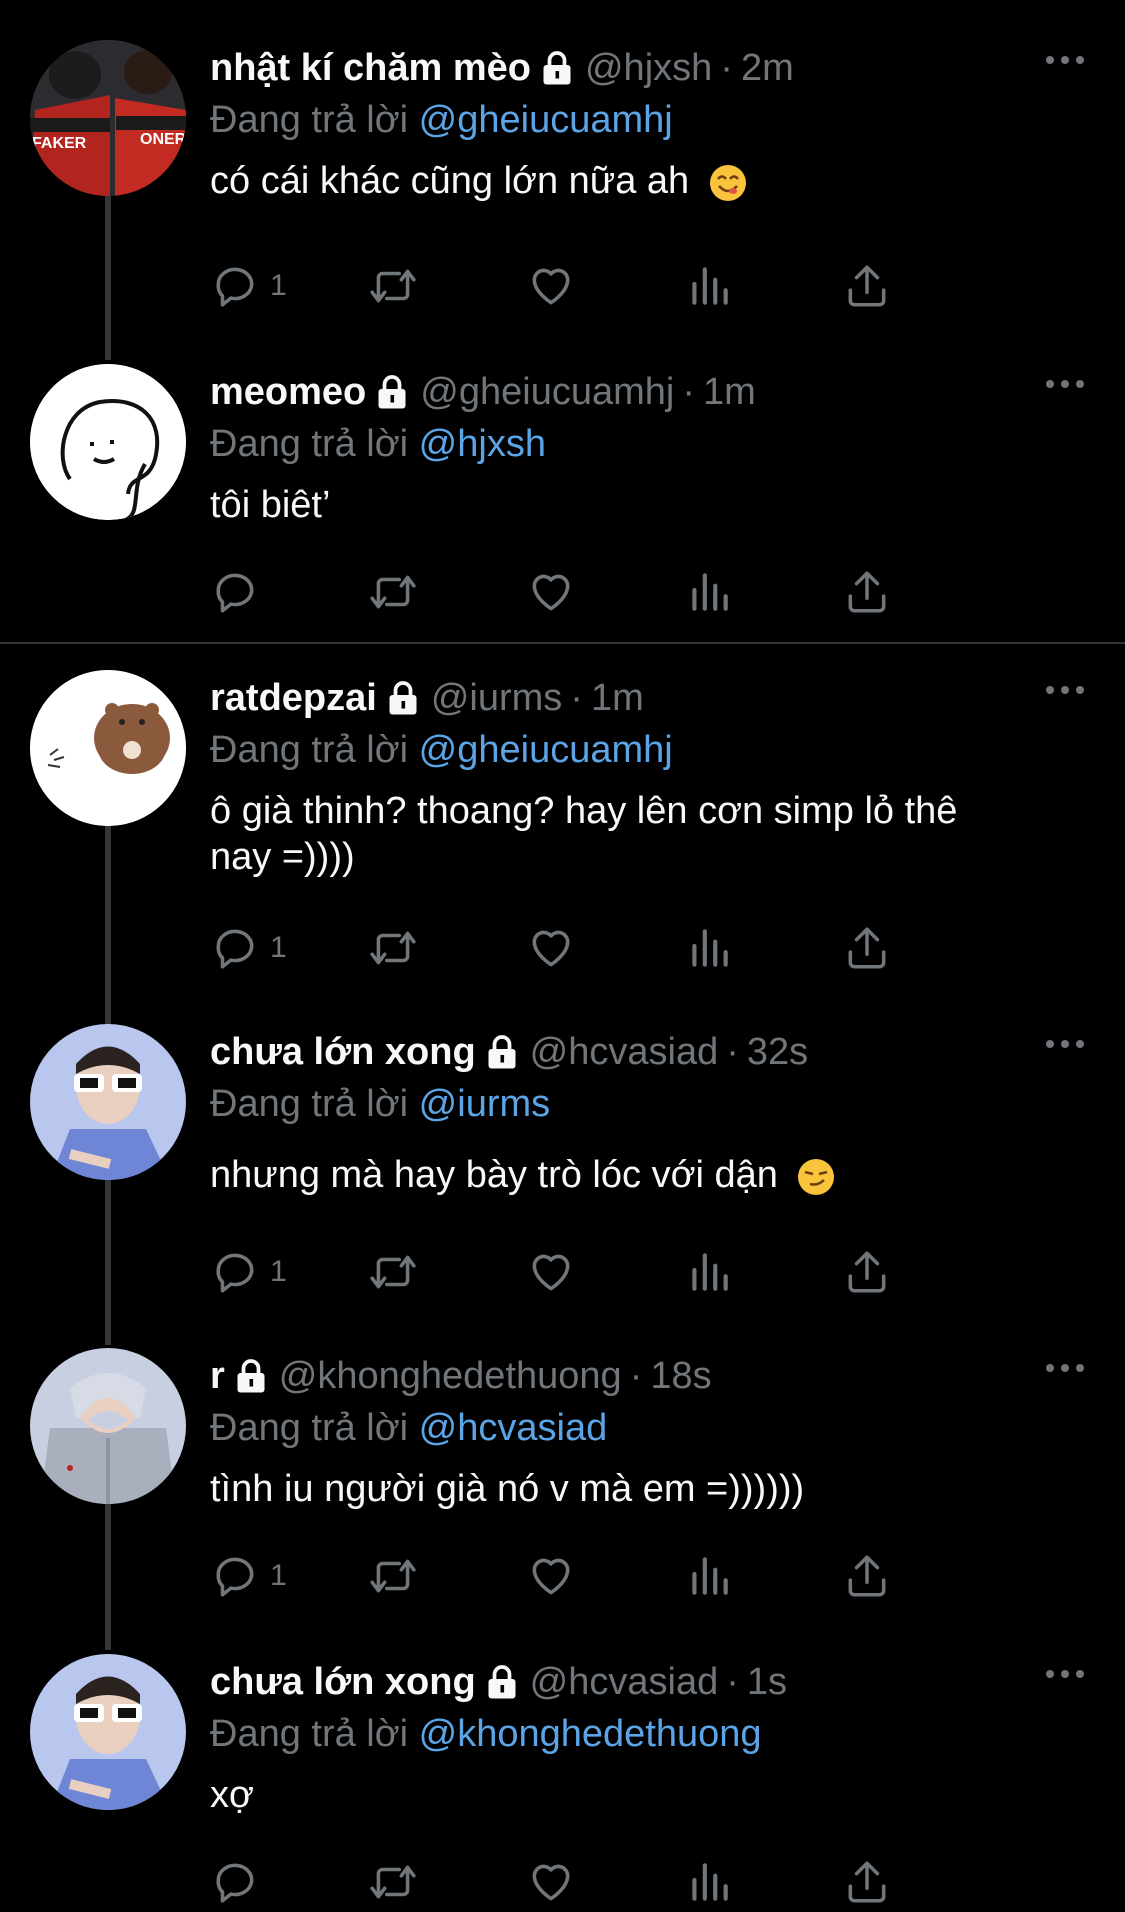 The width and height of the screenshot is (1125, 1912). What do you see at coordinates (590, 1734) in the screenshot?
I see `mention-link: @khonghedethuong` at bounding box center [590, 1734].